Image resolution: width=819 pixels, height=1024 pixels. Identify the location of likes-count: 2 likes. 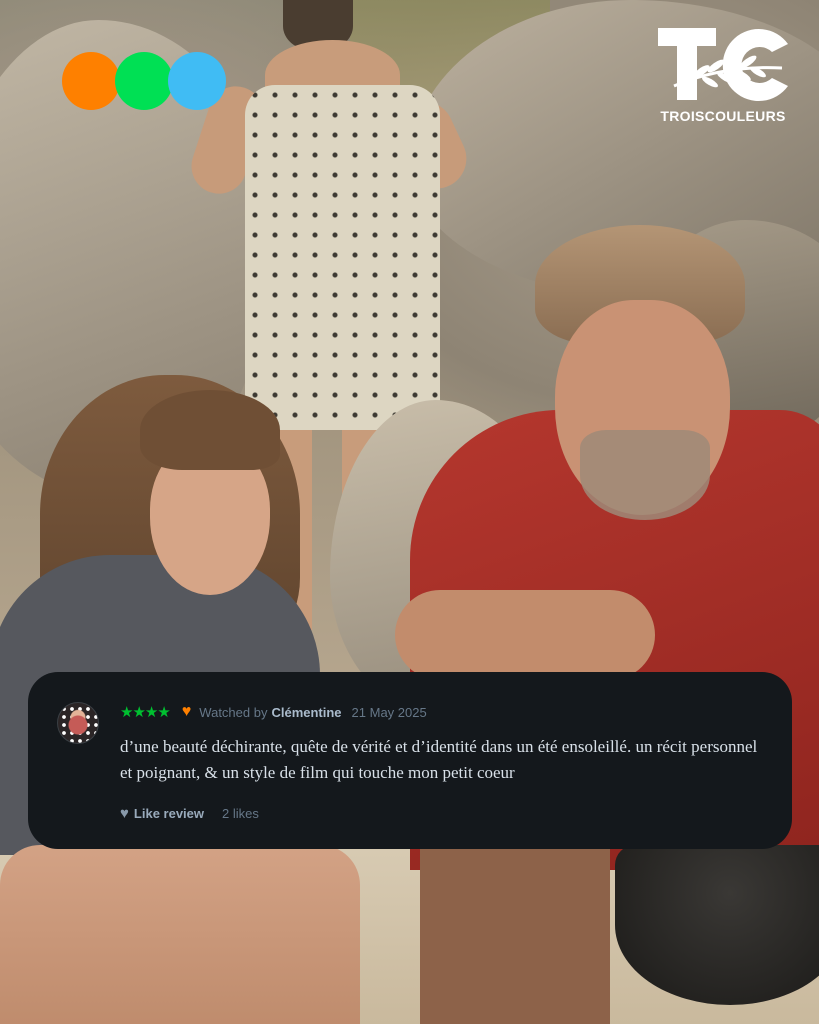
(240, 813).